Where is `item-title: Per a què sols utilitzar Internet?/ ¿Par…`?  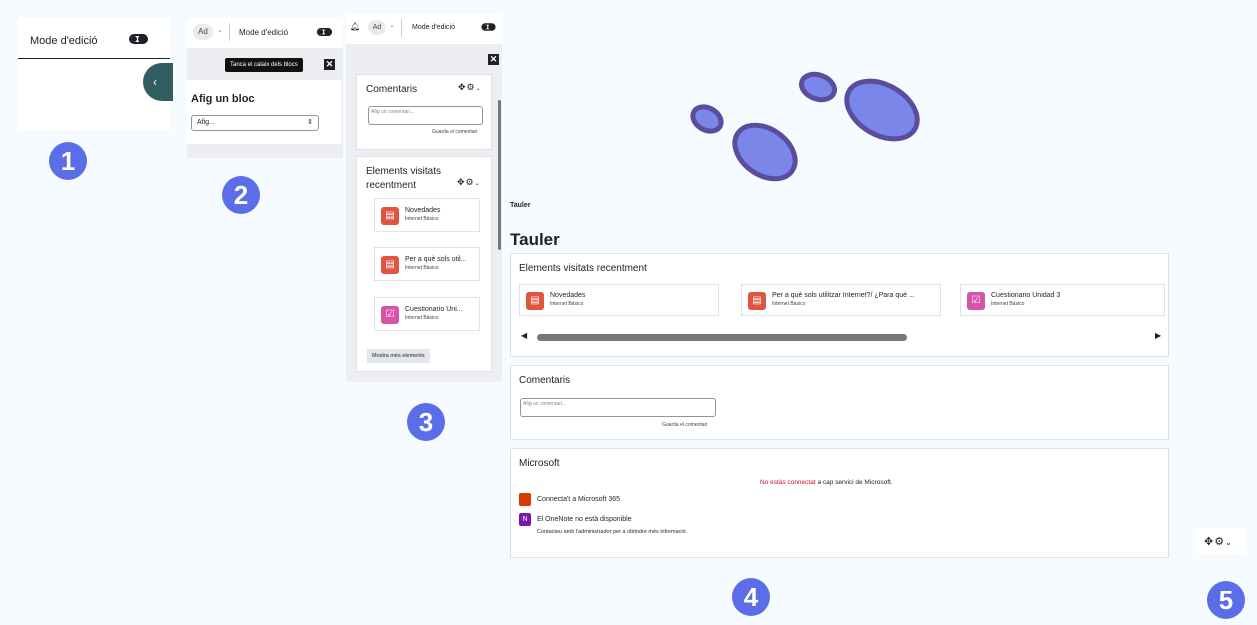 item-title: Per a què sols utilitzar Internet?/ ¿Par… is located at coordinates (843, 295).